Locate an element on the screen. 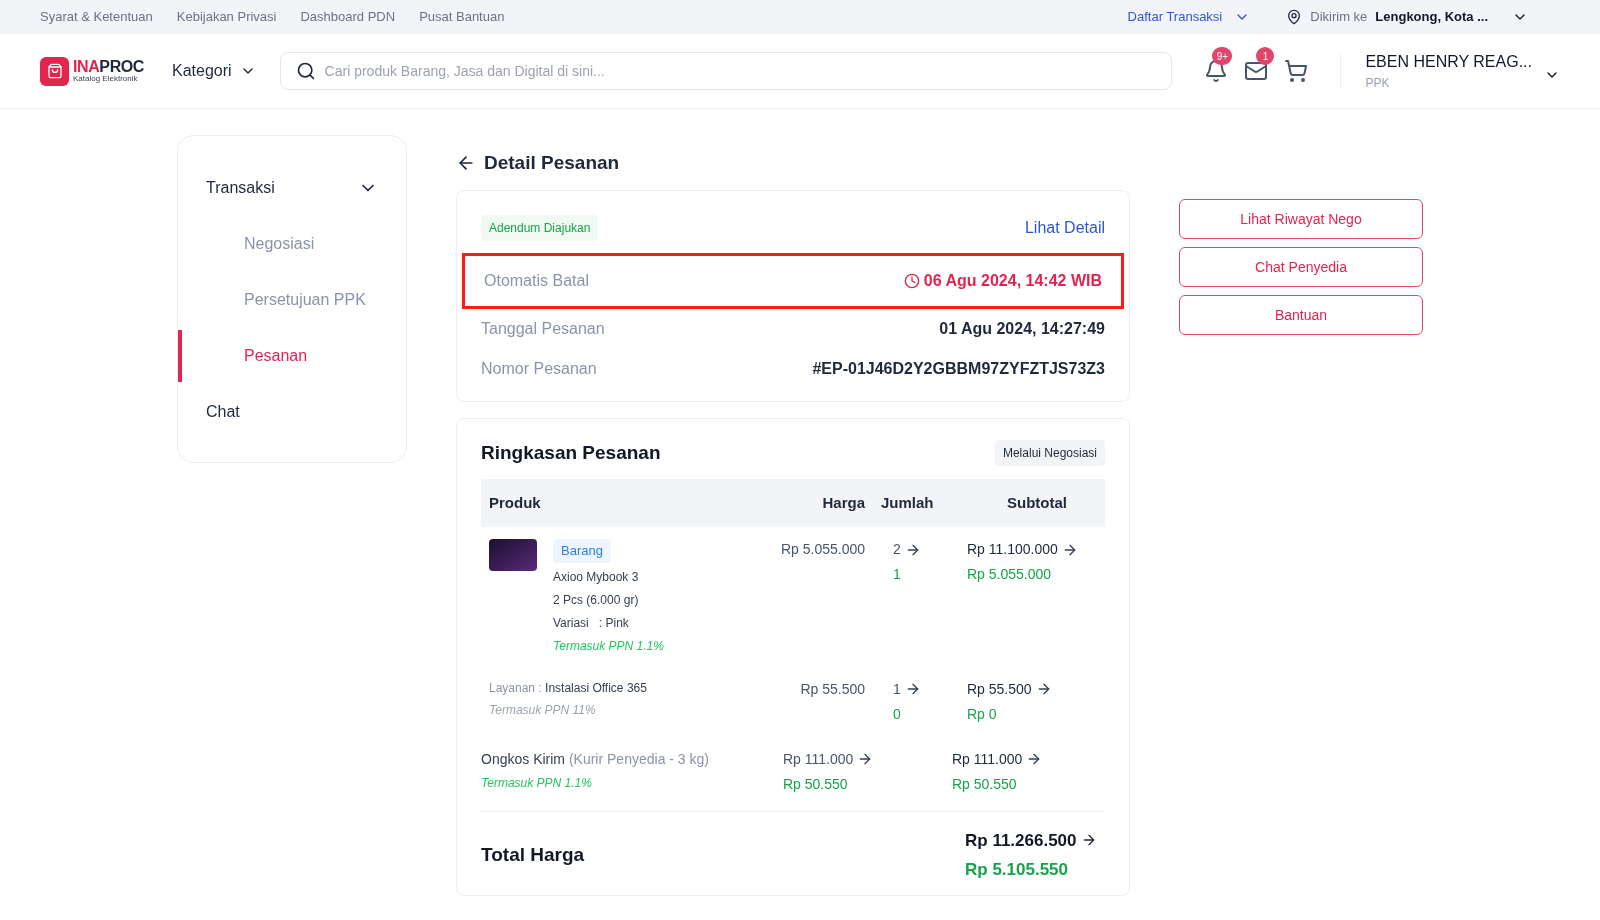 The width and height of the screenshot is (1600, 920). top-link: Pusat Bantuan is located at coordinates (462, 17).